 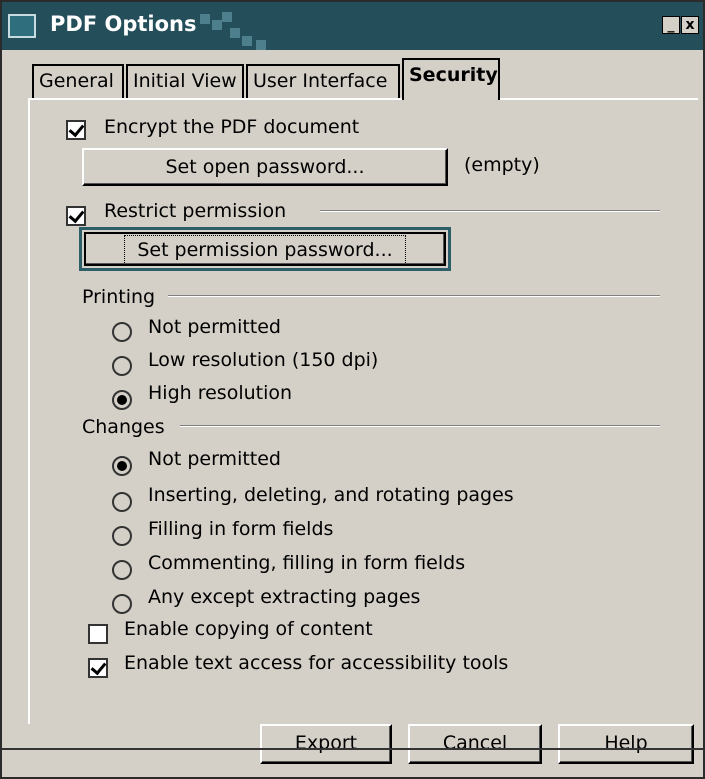 What do you see at coordinates (490, 211) in the screenshot?
I see `restrict-divider` at bounding box center [490, 211].